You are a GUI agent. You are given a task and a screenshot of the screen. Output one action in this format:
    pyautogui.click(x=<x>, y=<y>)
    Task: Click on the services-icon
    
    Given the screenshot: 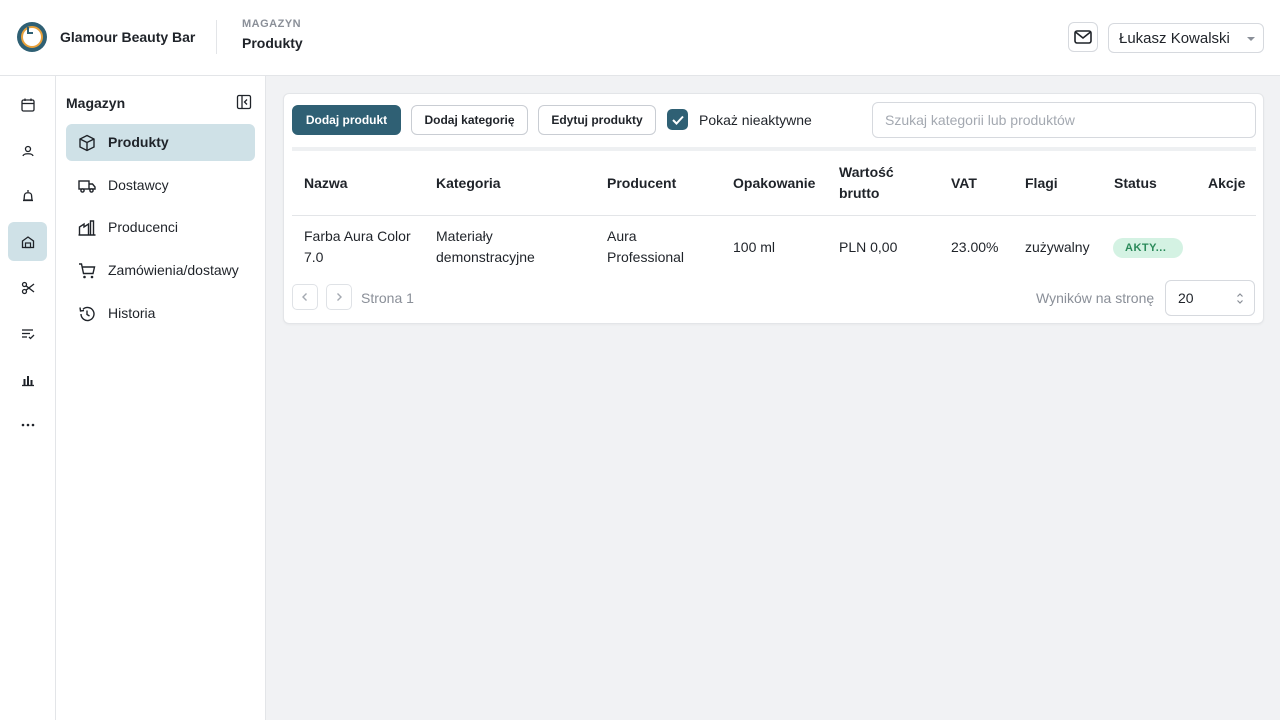 What is the action you would take?
    pyautogui.click(x=27, y=287)
    